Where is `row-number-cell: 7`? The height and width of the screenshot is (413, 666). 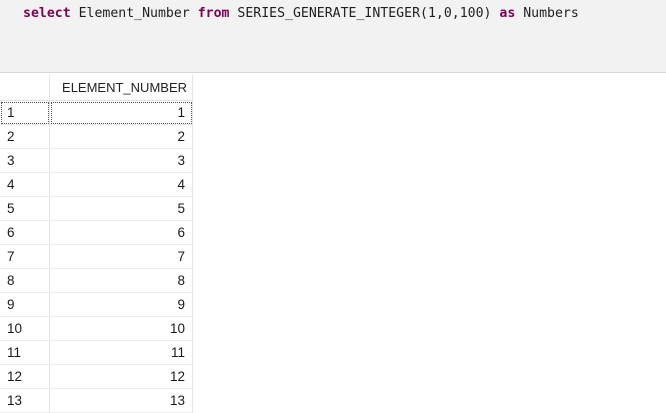
row-number-cell: 7 is located at coordinates (25, 257).